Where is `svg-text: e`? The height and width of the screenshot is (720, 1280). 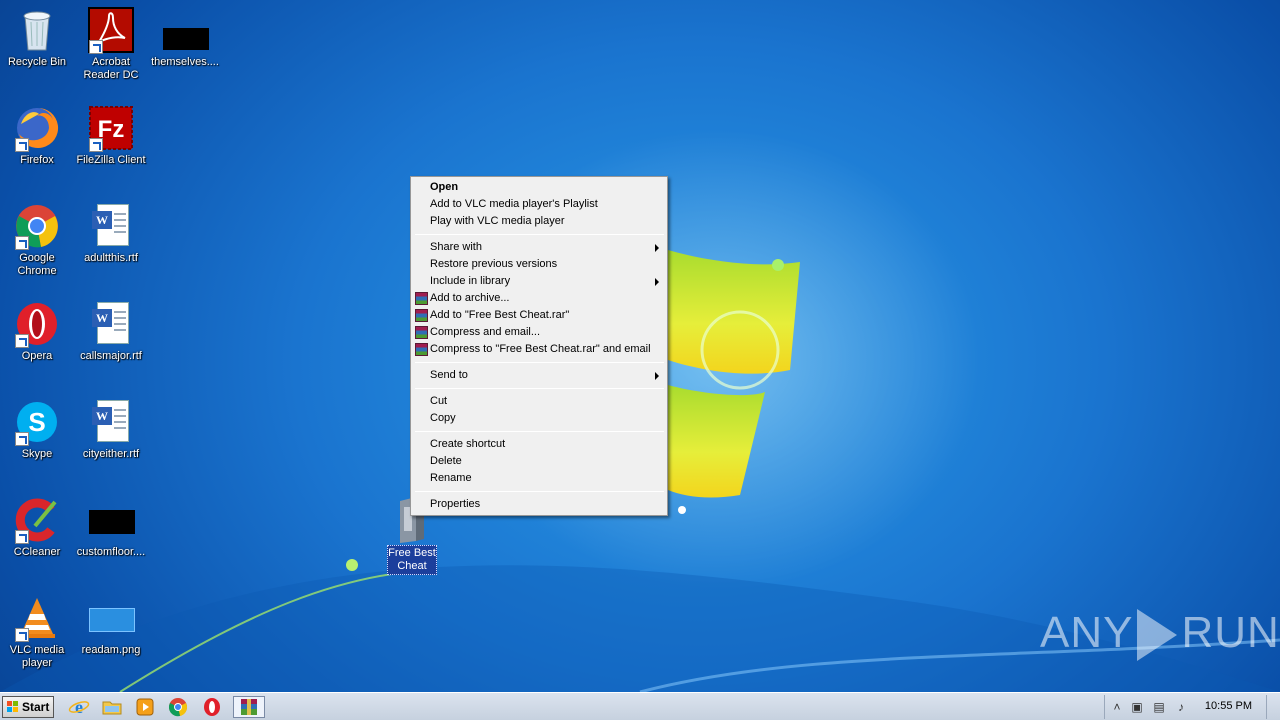
svg-text: e is located at coordinates (79, 707).